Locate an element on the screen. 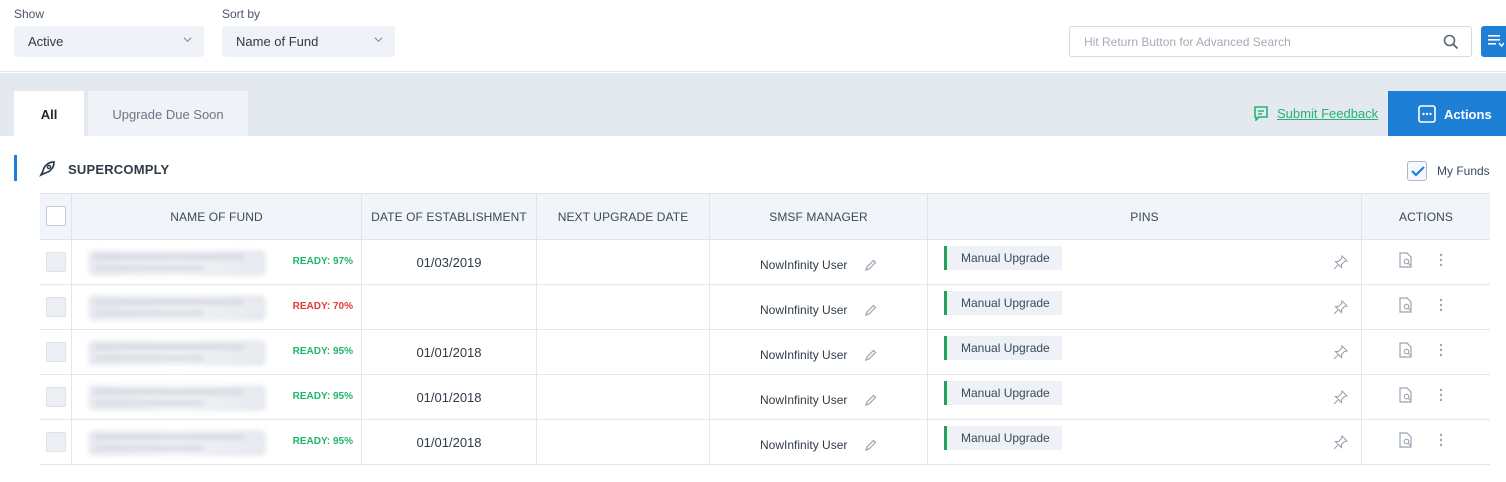 This screenshot has width=1506, height=482. col-name-of-fund: NAME OF FUND is located at coordinates (217, 217).